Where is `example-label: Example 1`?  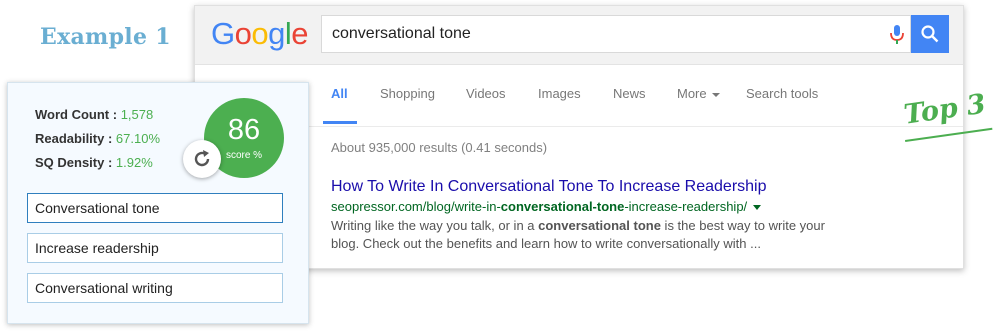 example-label: Example 1 is located at coordinates (105, 37).